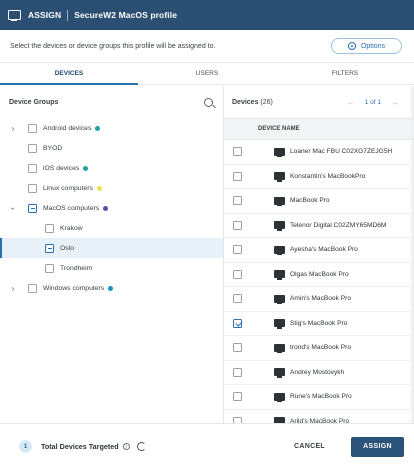  I want to click on gear-icon, so click(351, 46).